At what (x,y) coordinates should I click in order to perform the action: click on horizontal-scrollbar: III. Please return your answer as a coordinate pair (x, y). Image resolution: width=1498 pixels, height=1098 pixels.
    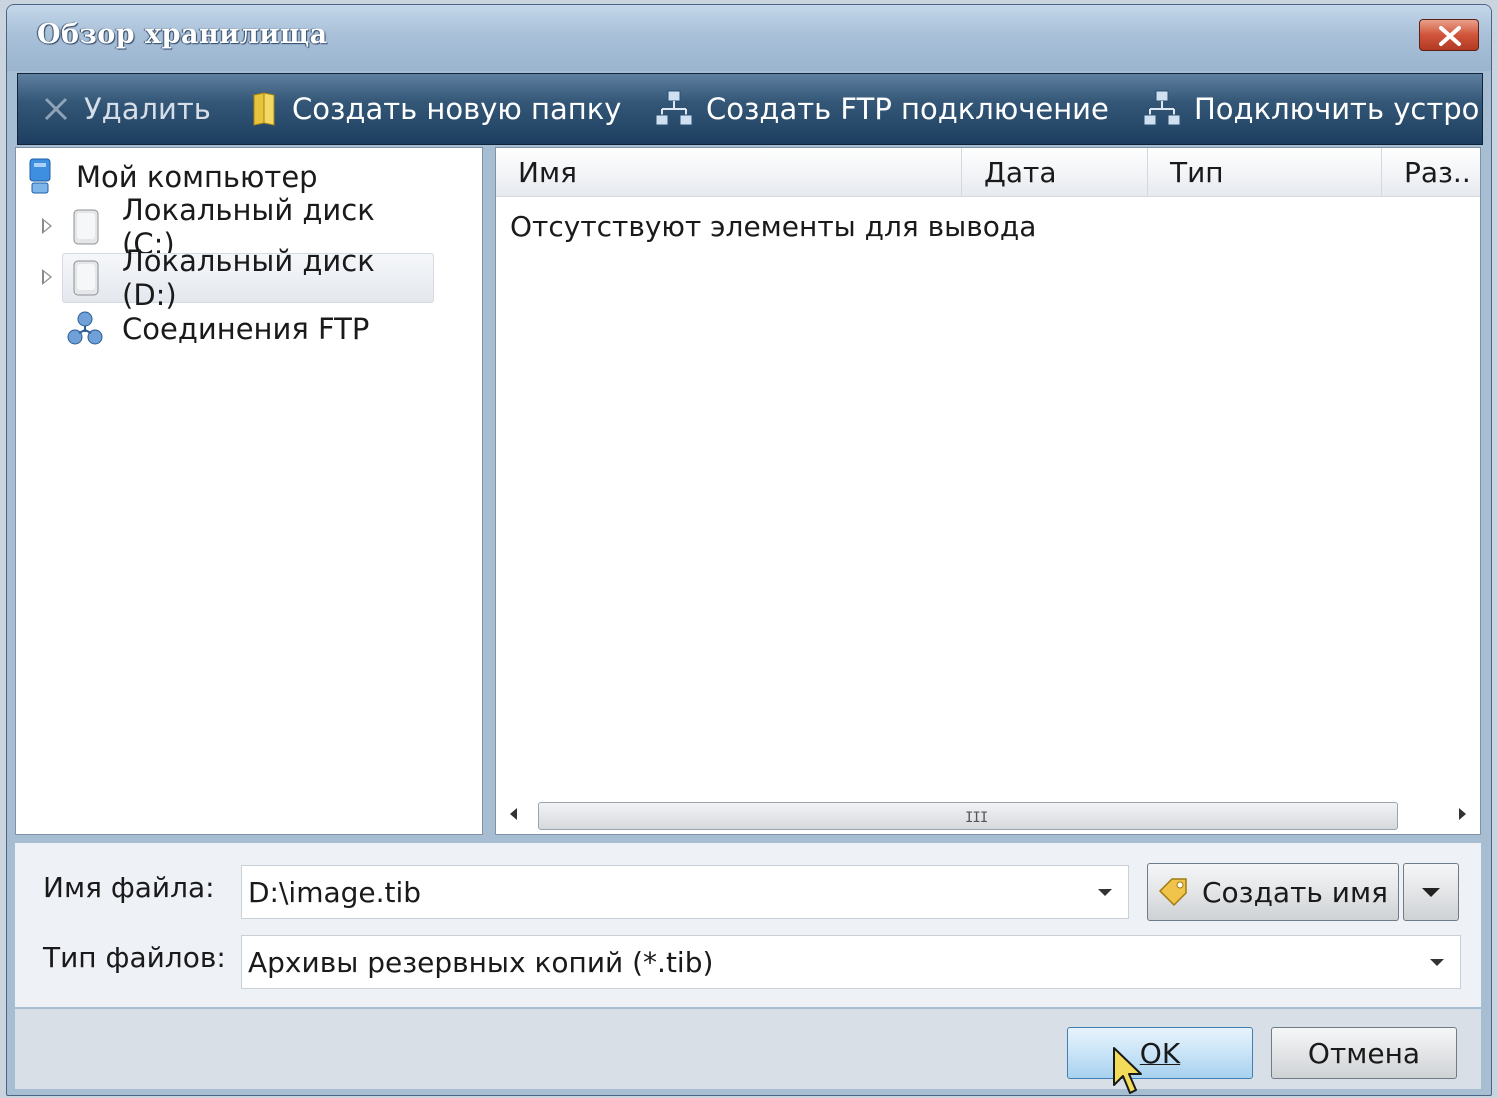
    Looking at the image, I should click on (988, 814).